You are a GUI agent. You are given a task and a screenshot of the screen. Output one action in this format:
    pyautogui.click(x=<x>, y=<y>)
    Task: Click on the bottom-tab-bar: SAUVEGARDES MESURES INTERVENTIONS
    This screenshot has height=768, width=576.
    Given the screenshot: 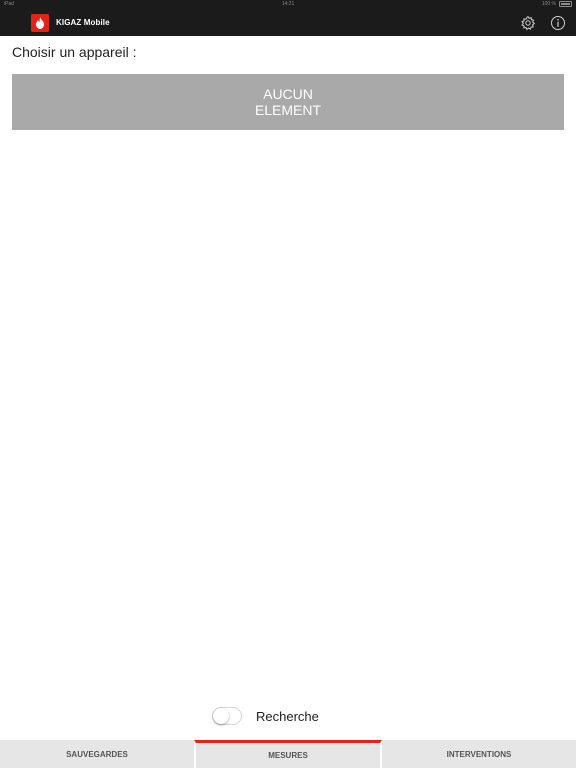 What is the action you would take?
    pyautogui.click(x=288, y=754)
    